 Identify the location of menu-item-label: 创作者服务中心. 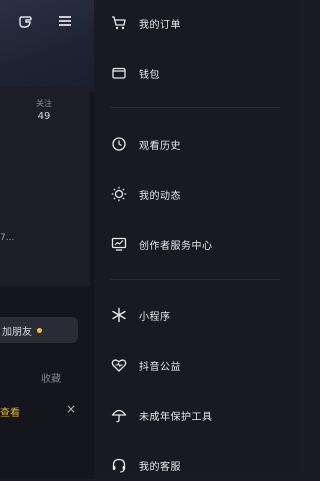
(176, 246).